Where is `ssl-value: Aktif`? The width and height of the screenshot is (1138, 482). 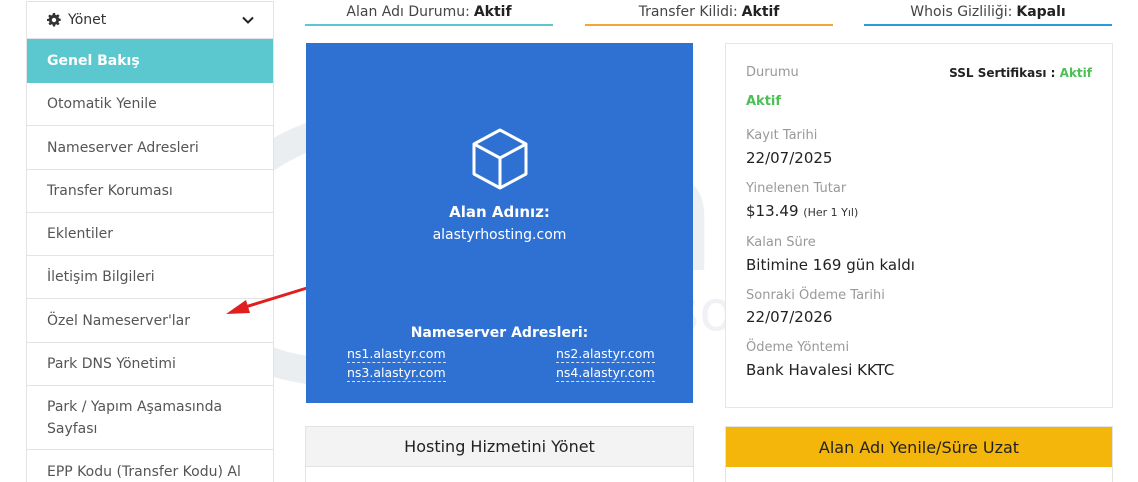 ssl-value: Aktif is located at coordinates (1075, 73).